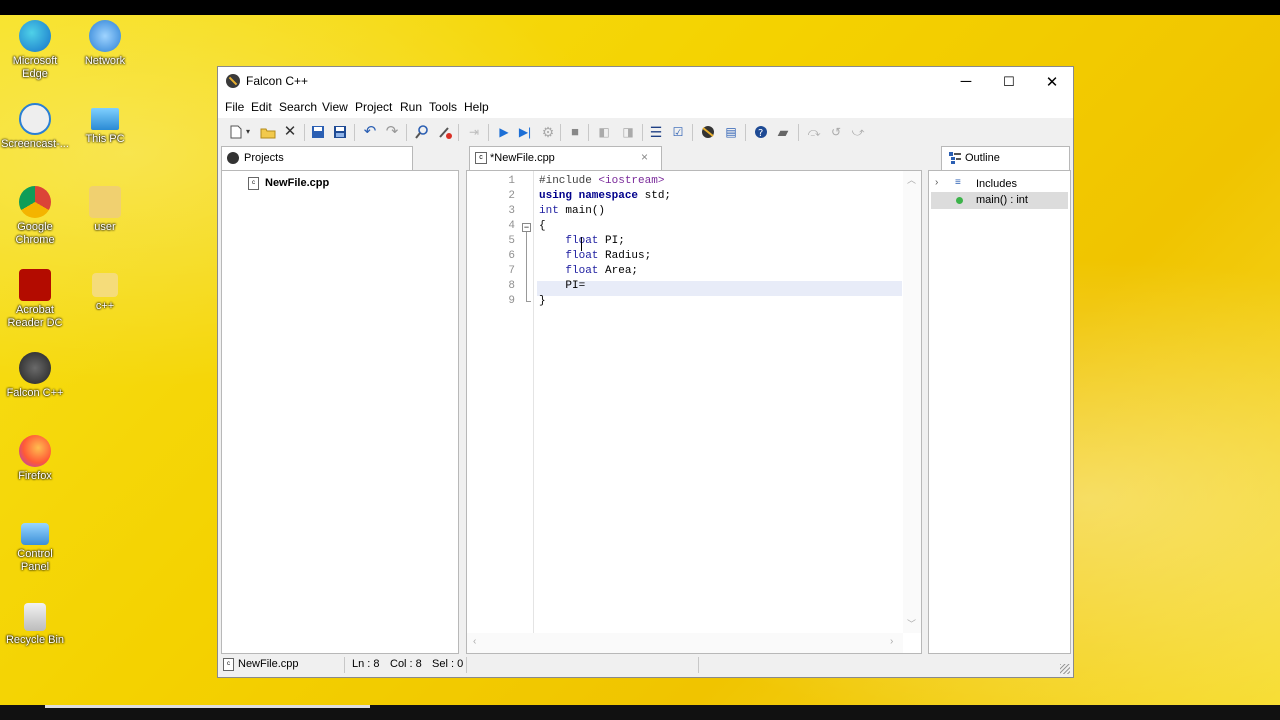  Describe the element at coordinates (297, 183) in the screenshot. I see `project-file-item: NewFile.cpp` at that location.